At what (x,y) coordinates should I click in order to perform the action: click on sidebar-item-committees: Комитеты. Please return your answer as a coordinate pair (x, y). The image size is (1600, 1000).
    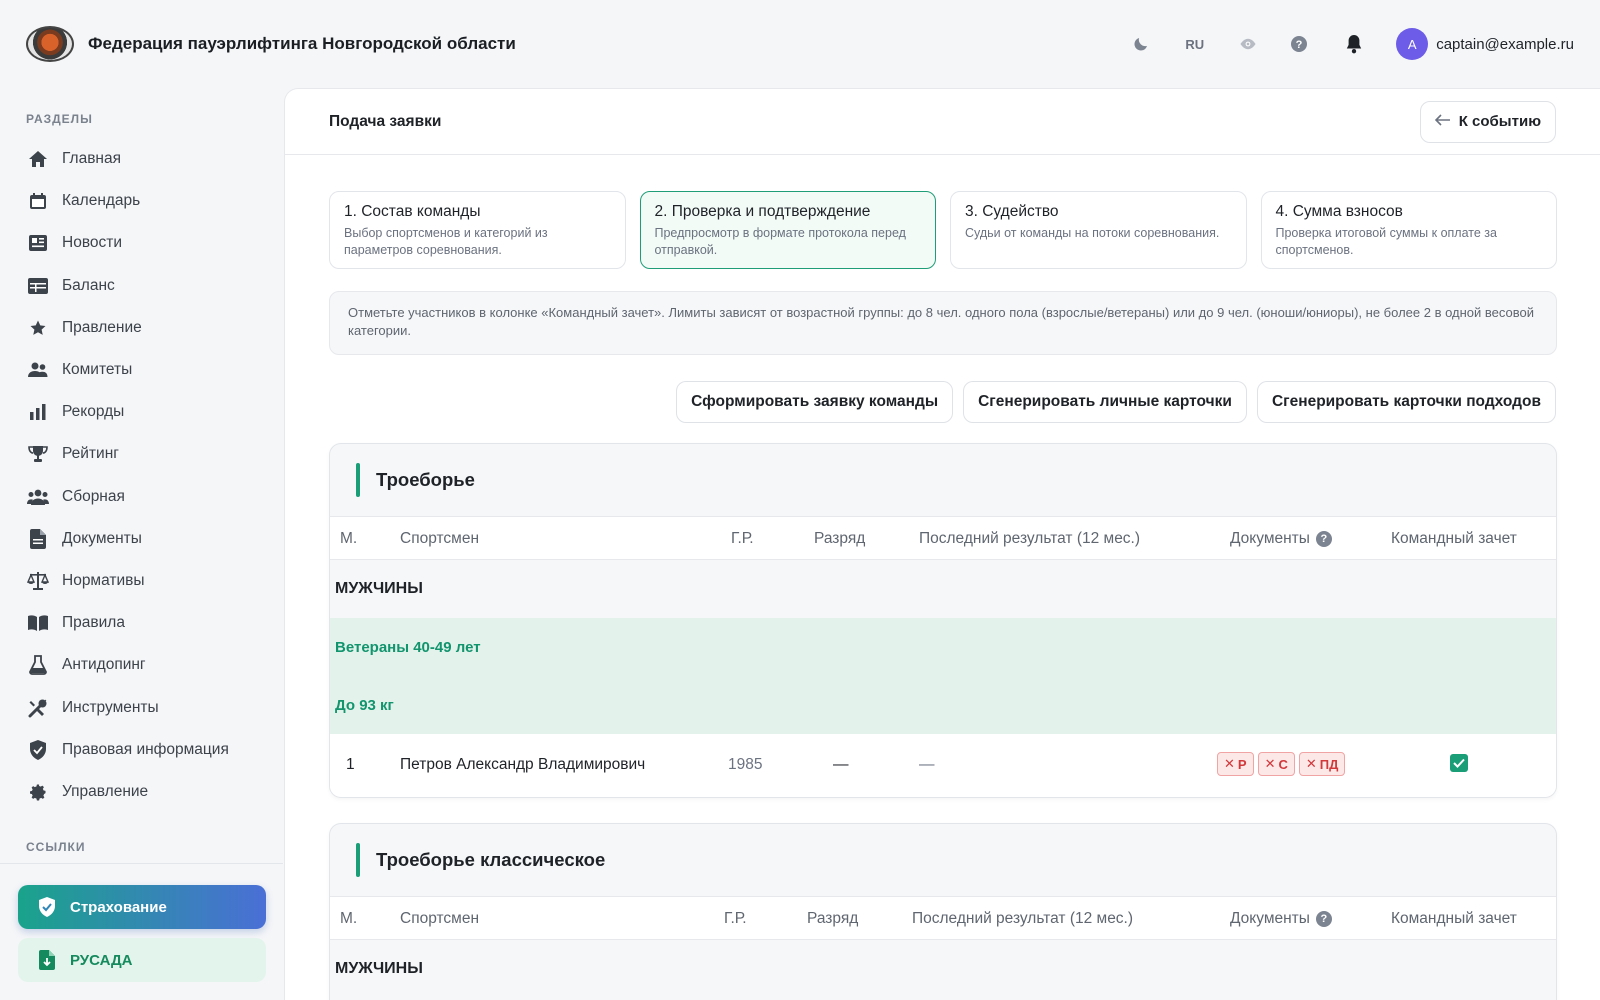
    Looking at the image, I should click on (141, 370).